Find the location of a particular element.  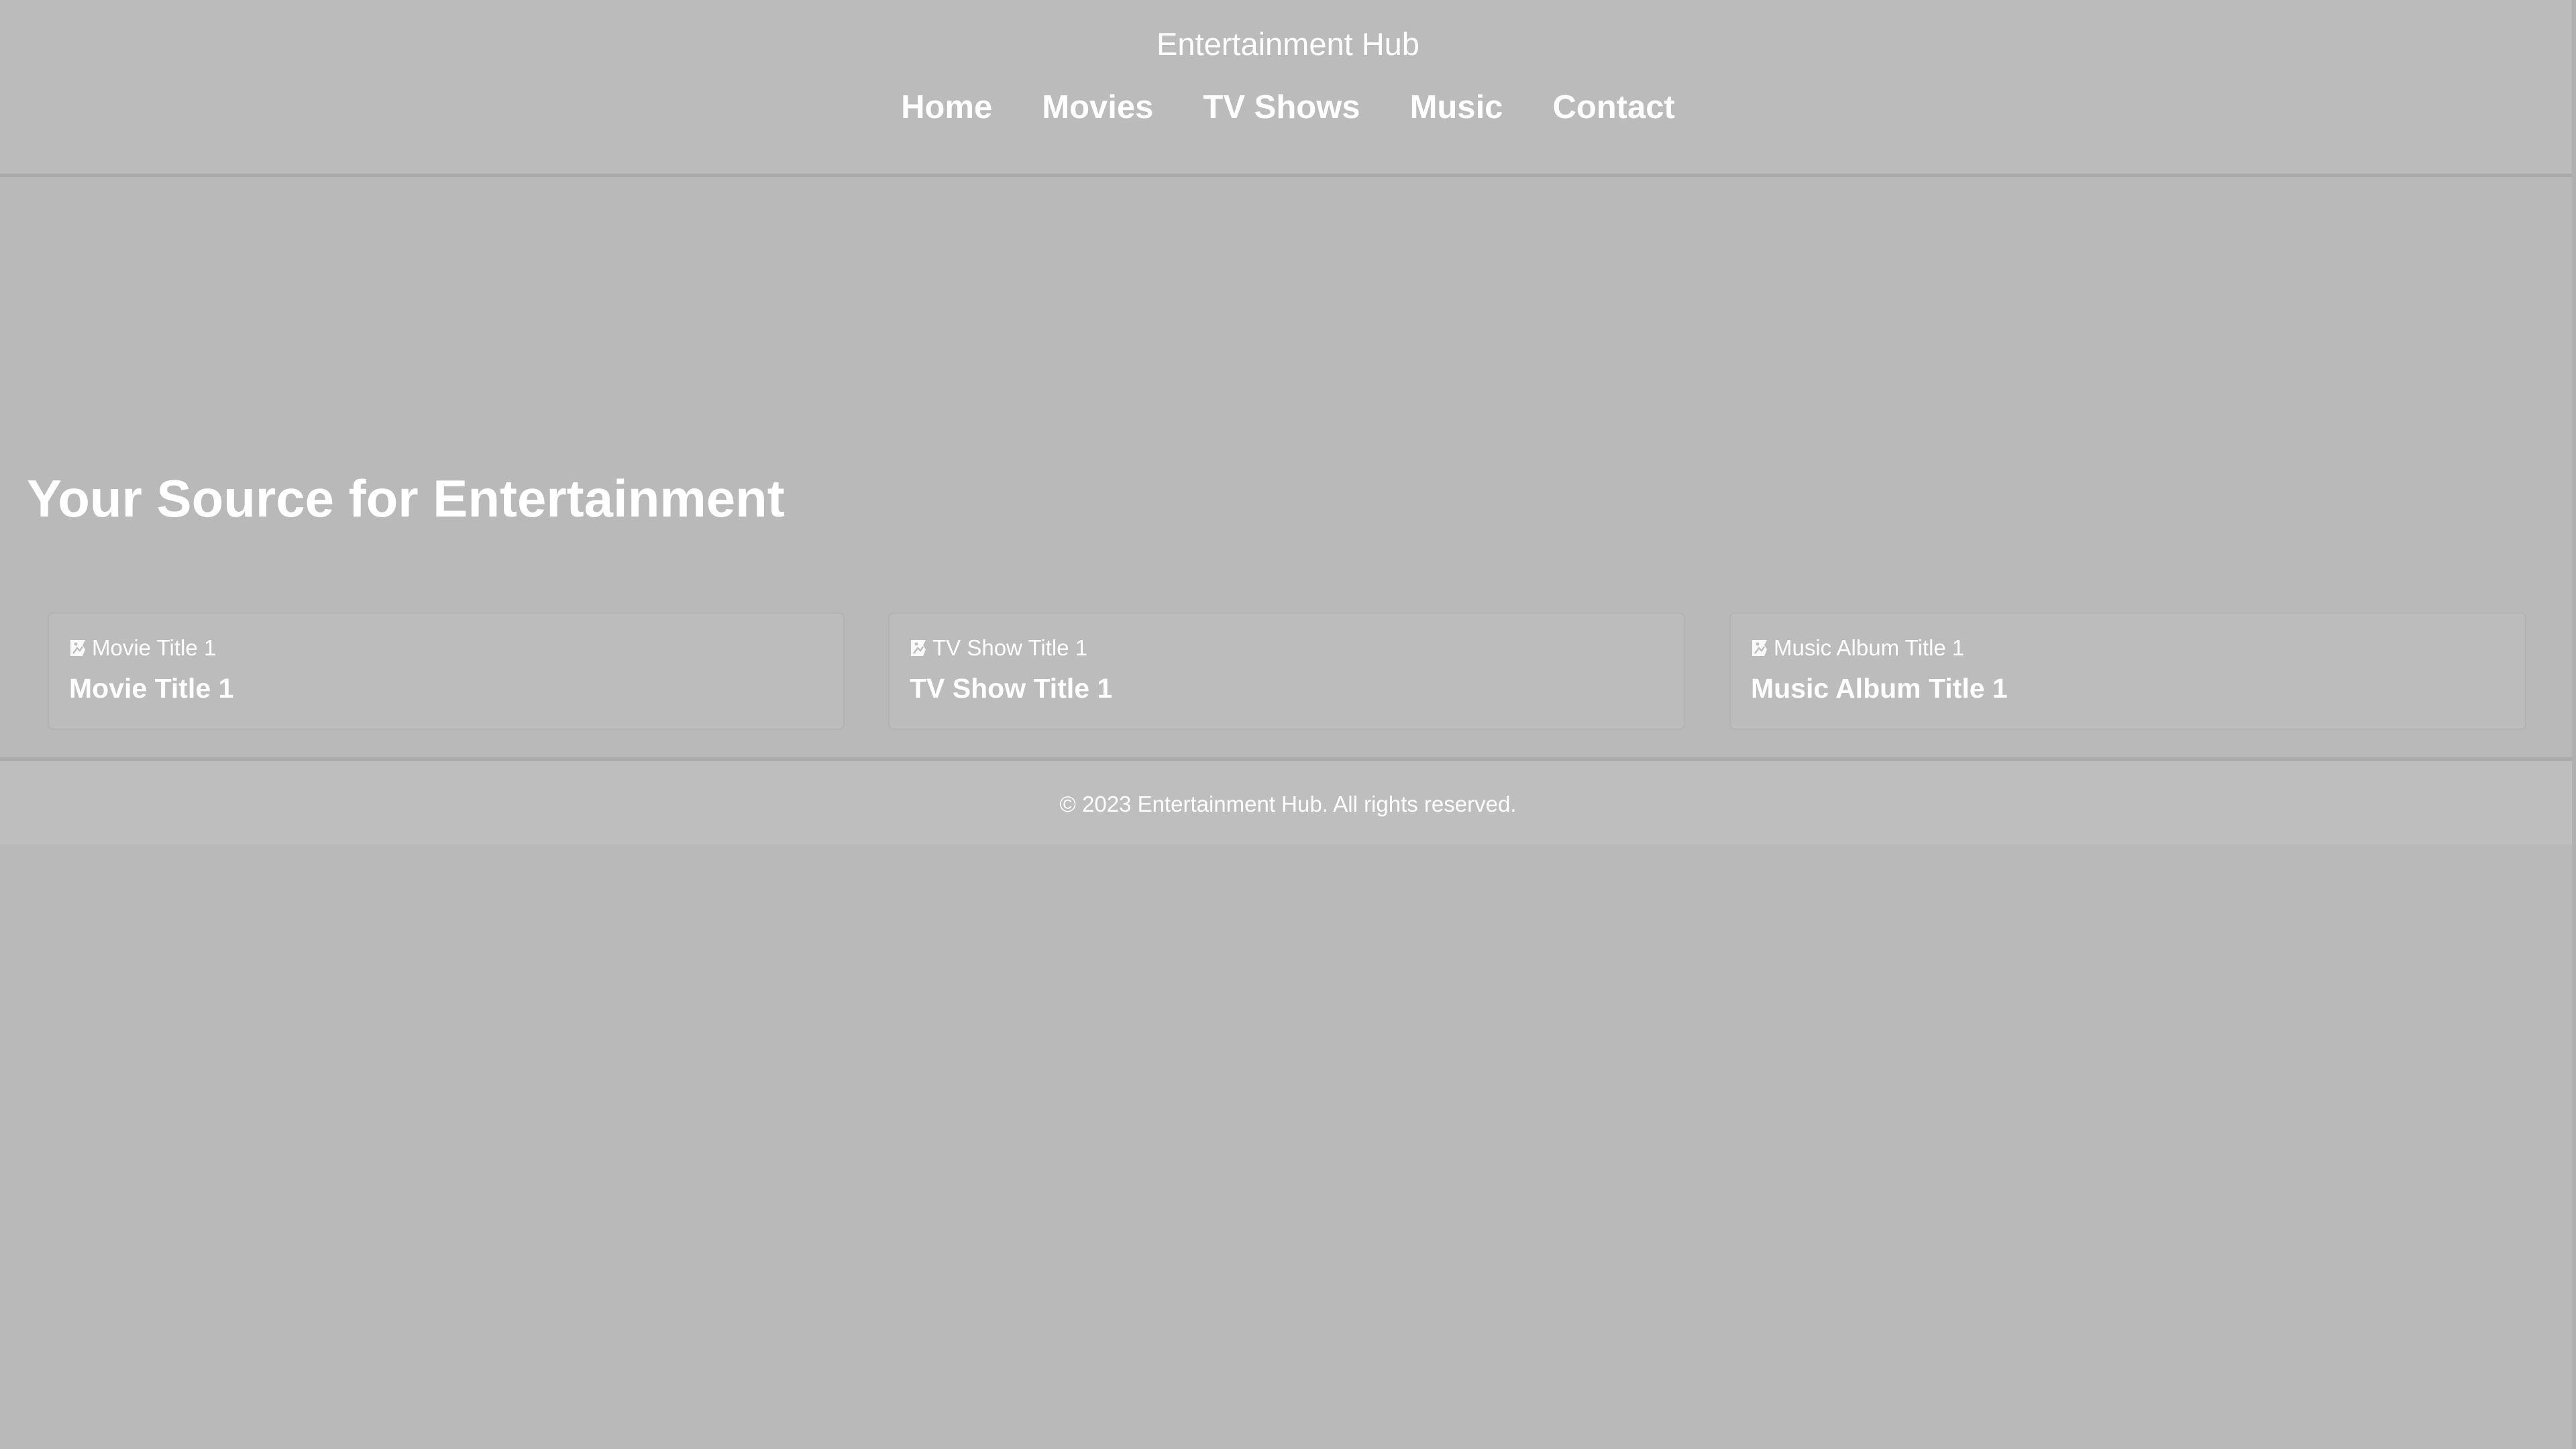

movie-image: Movie Title 1 is located at coordinates (142, 648).